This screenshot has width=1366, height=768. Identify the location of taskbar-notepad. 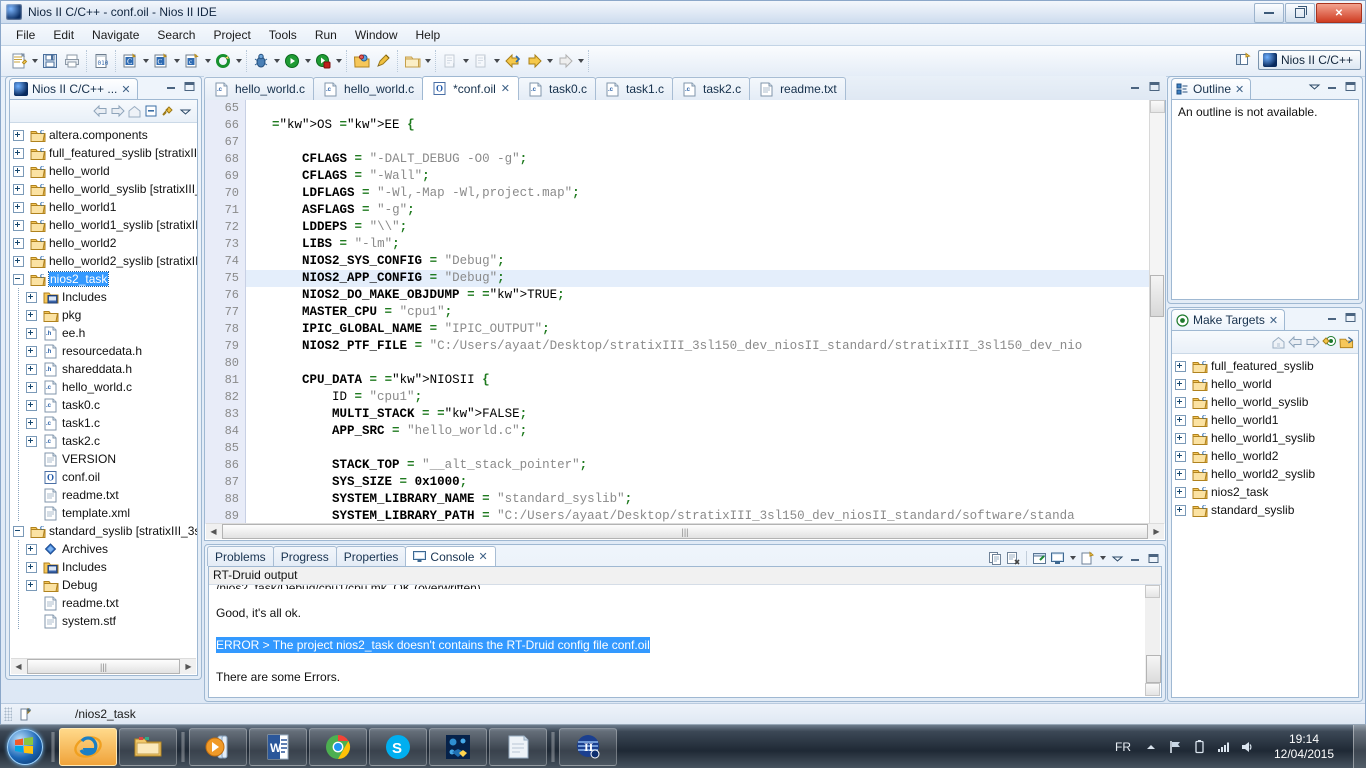
(518, 746).